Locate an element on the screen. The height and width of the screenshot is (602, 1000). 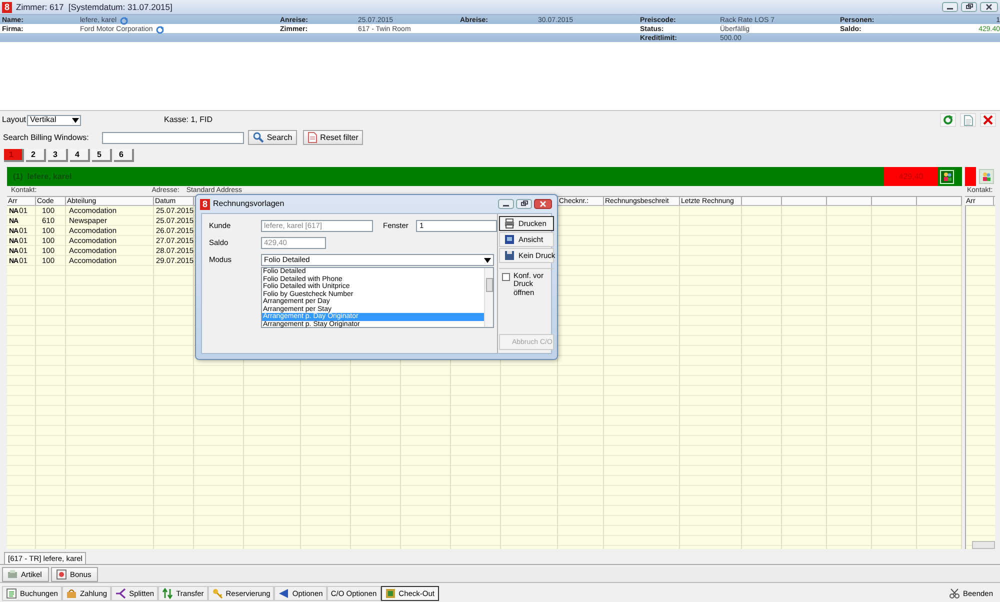
field-label: Layout is located at coordinates (14, 120).